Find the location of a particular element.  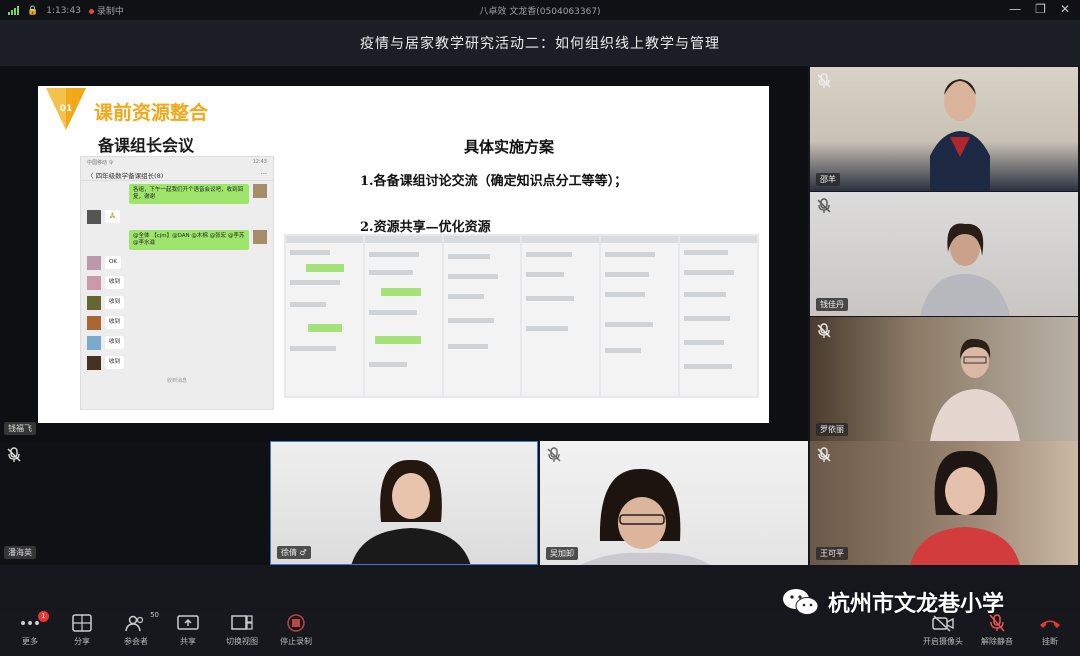

plan-item-1: 1.各备课组讨论交流（确定知识点分工等等）； is located at coordinates (494, 181).